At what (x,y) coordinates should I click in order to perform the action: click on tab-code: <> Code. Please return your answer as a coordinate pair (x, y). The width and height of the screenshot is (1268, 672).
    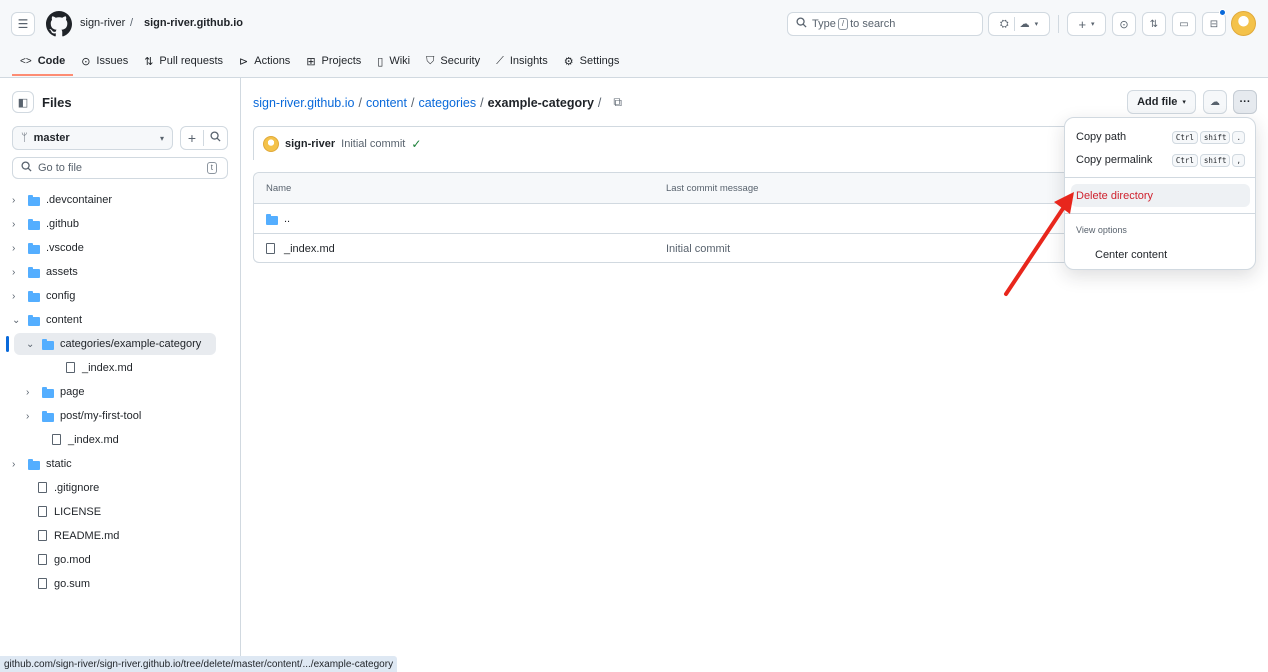
    Looking at the image, I should click on (43, 62).